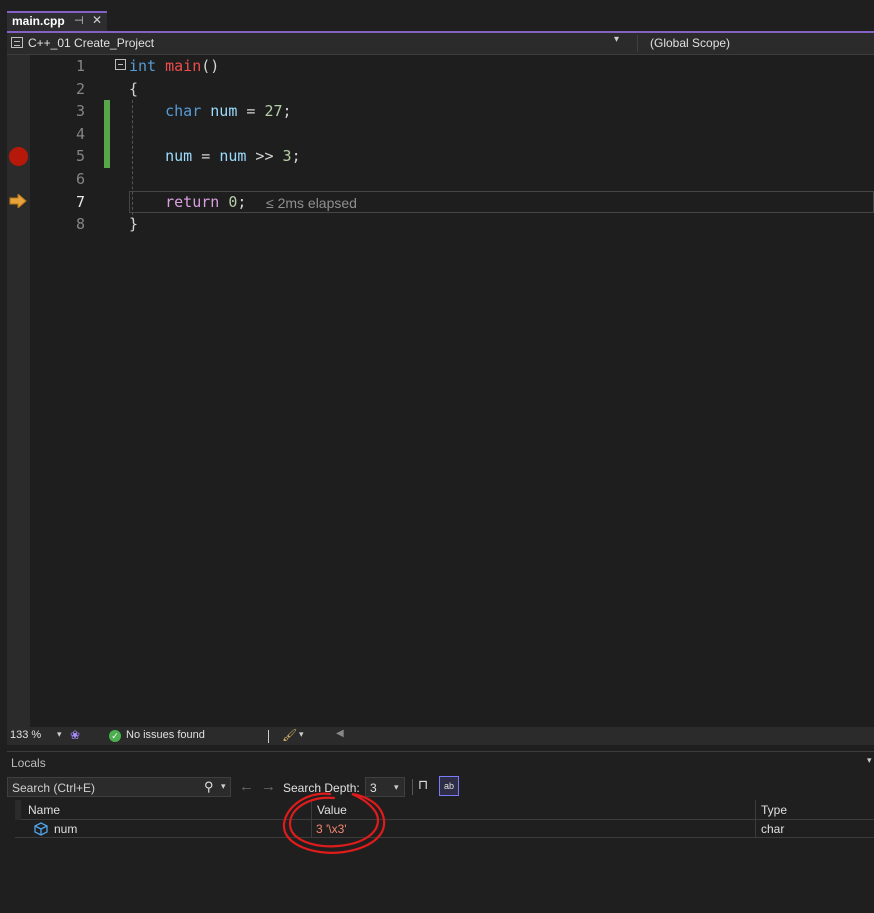 This screenshot has height=913, width=874. I want to click on code-token: {, so click(134, 88).